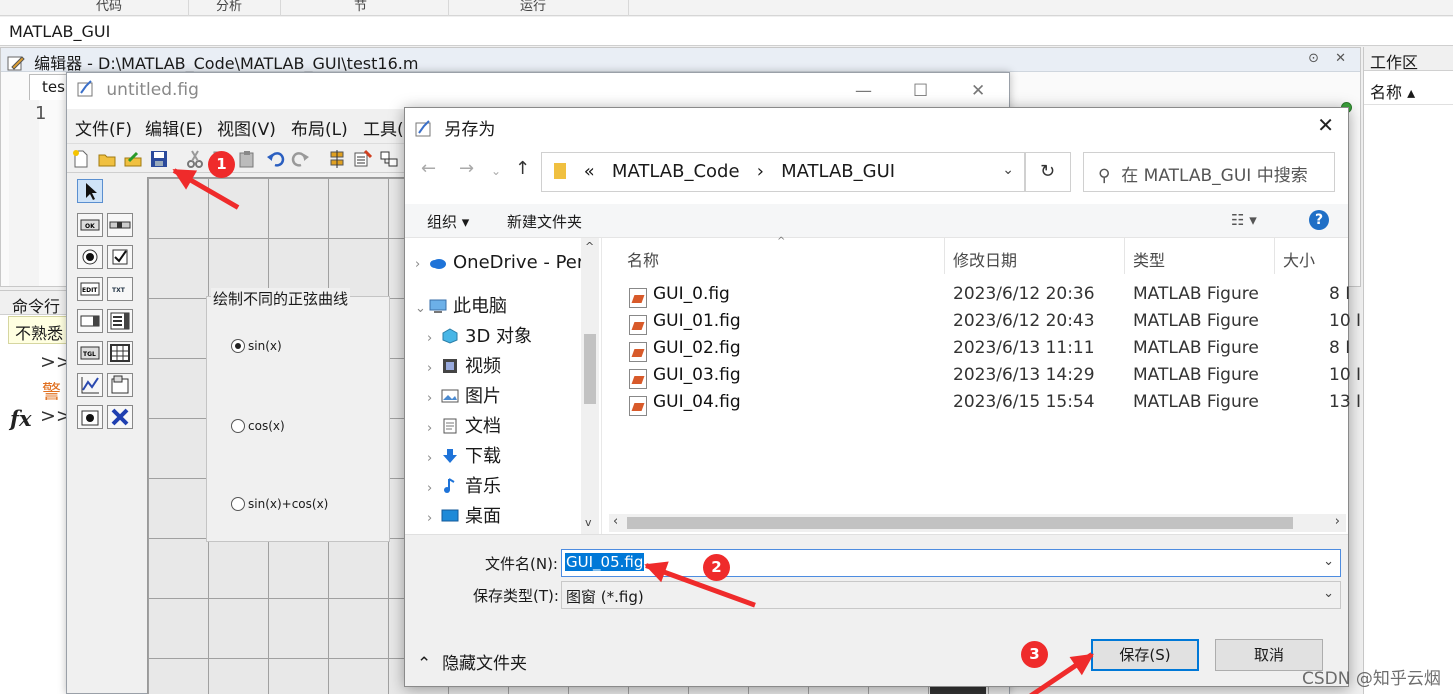  Describe the element at coordinates (464, 487) in the screenshot. I see `tree-item-music: › 音乐` at that location.